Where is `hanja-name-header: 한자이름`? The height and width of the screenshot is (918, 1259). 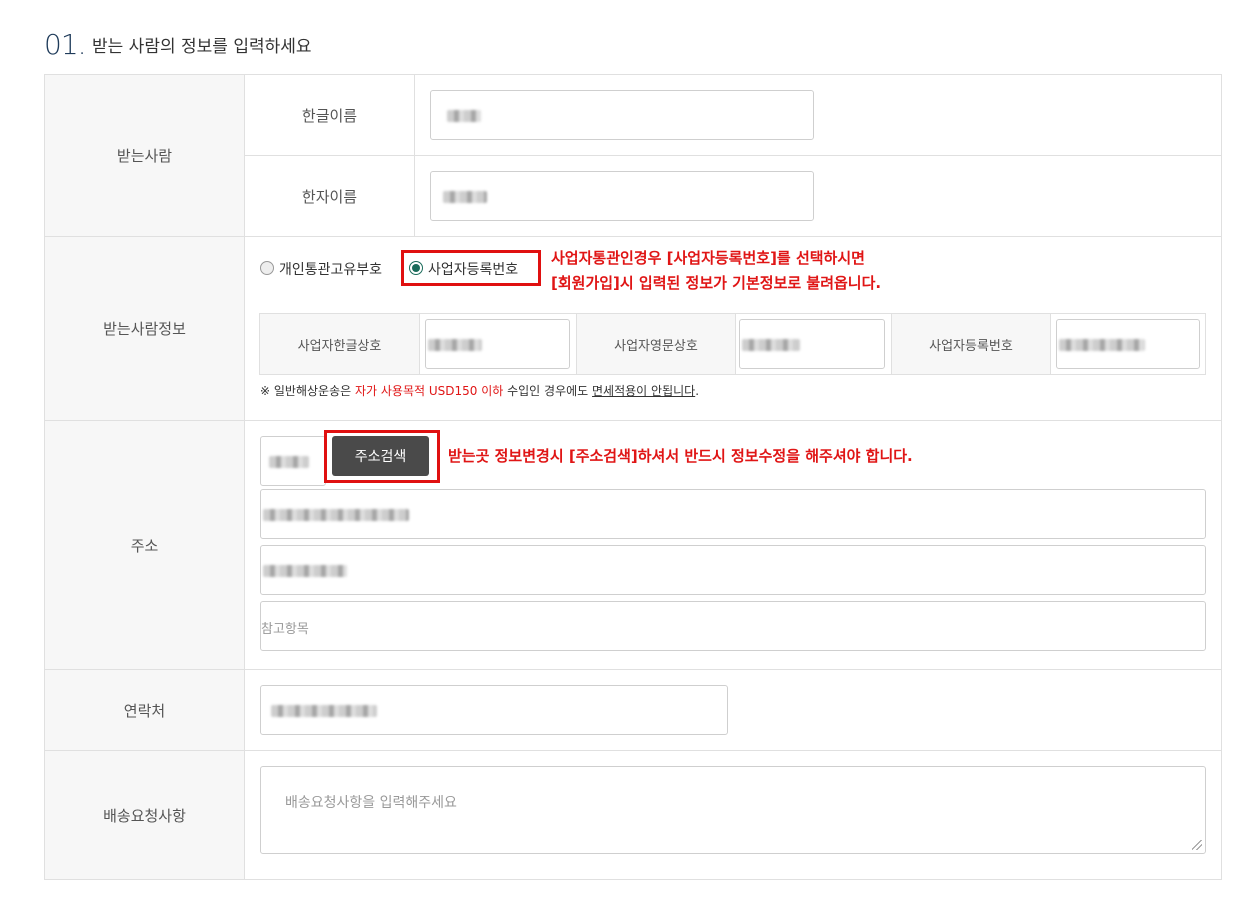 hanja-name-header: 한자이름 is located at coordinates (330, 196).